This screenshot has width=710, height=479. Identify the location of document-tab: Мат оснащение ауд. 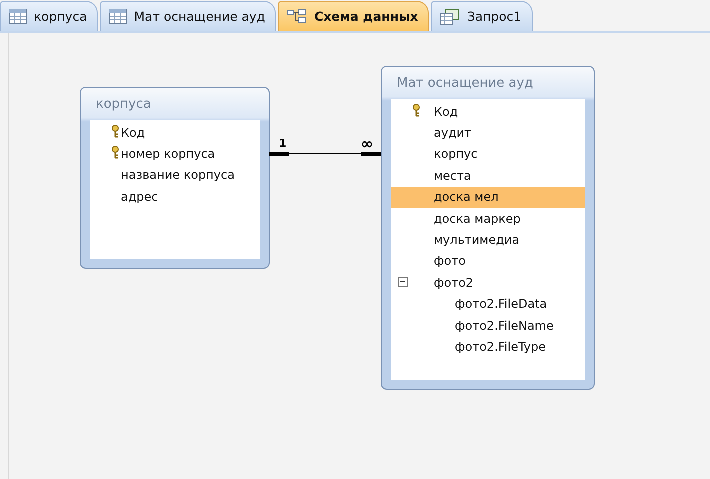
(188, 16).